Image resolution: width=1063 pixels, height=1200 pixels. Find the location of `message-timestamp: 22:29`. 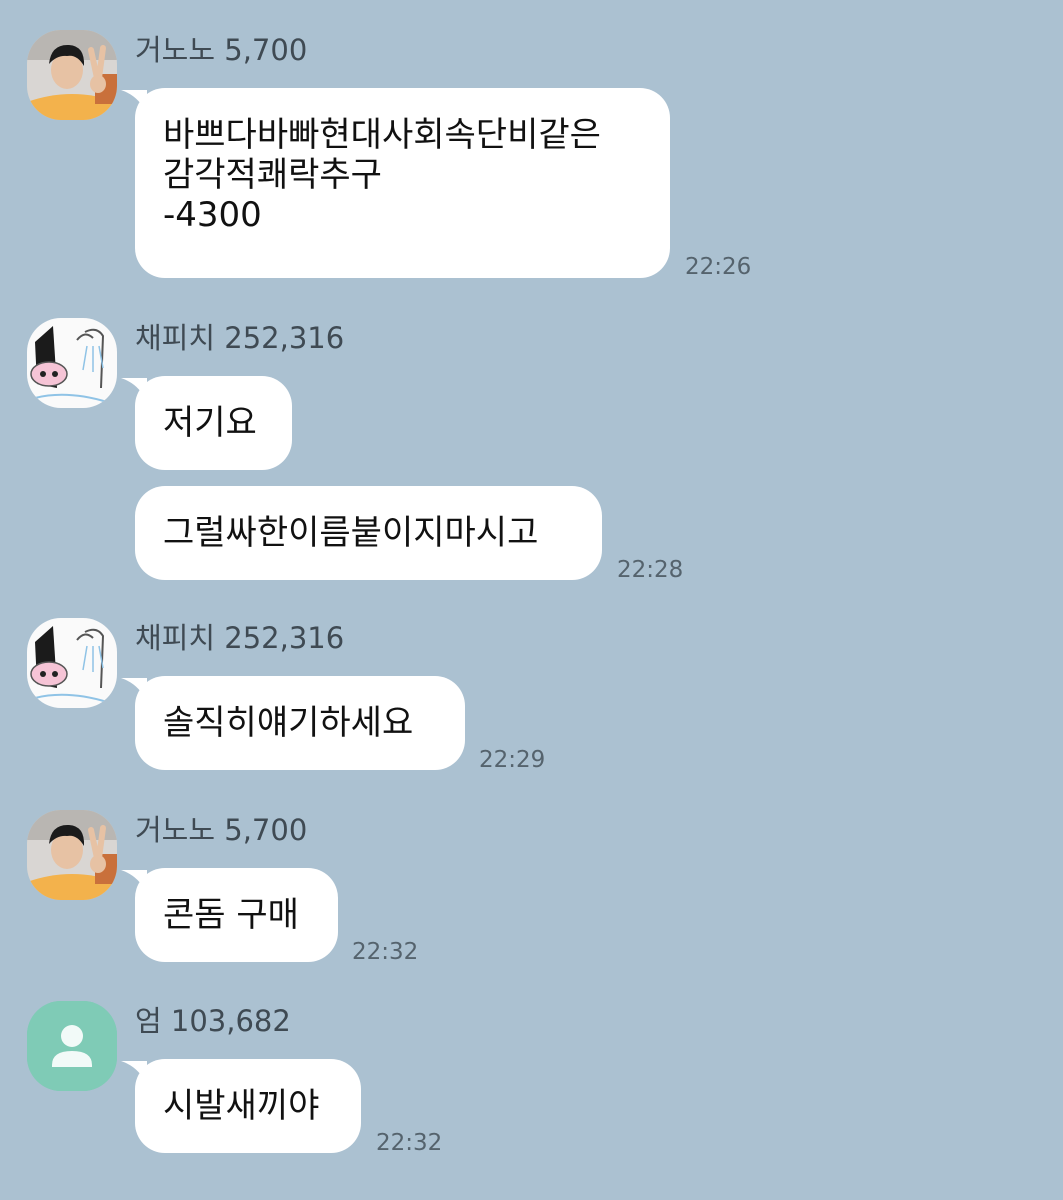

message-timestamp: 22:29 is located at coordinates (512, 760).